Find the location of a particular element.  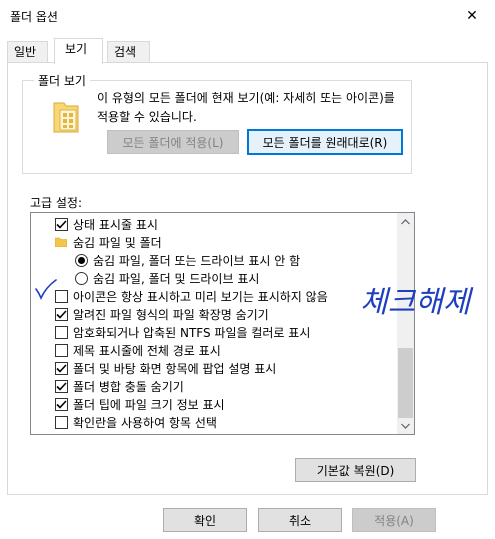

list-item: 숨김 파일 및 폴더 is located at coordinates (214, 242).